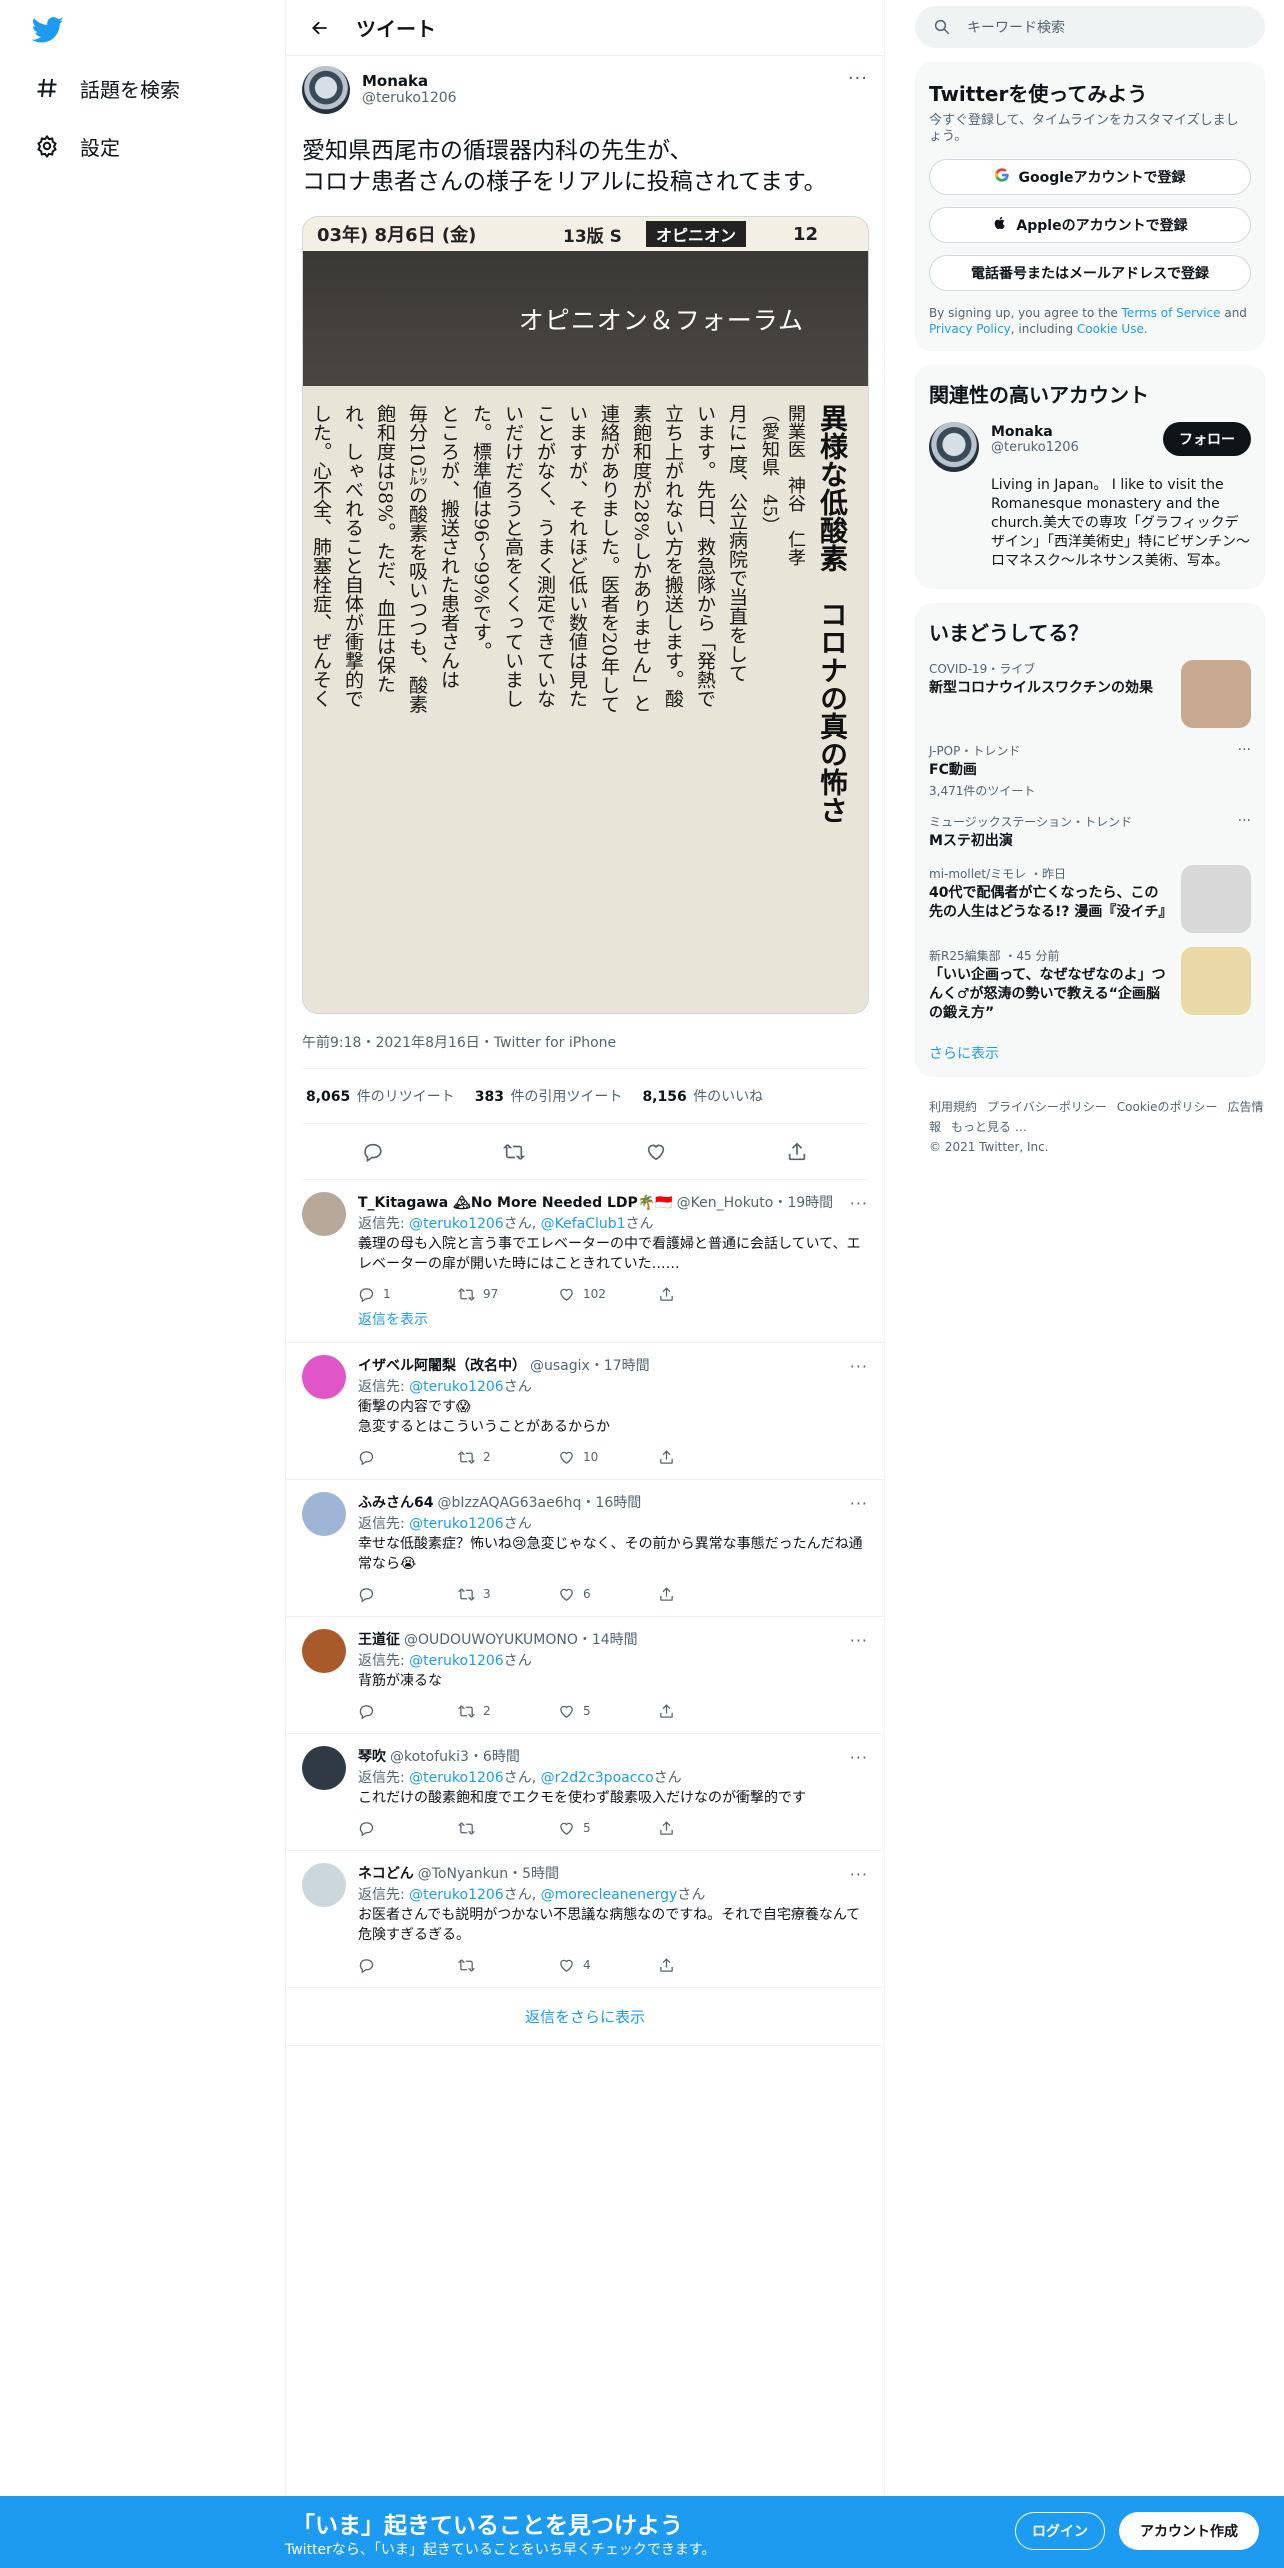 The height and width of the screenshot is (2568, 1284). I want to click on reply-author-handle: @ToNyankun, so click(463, 1874).